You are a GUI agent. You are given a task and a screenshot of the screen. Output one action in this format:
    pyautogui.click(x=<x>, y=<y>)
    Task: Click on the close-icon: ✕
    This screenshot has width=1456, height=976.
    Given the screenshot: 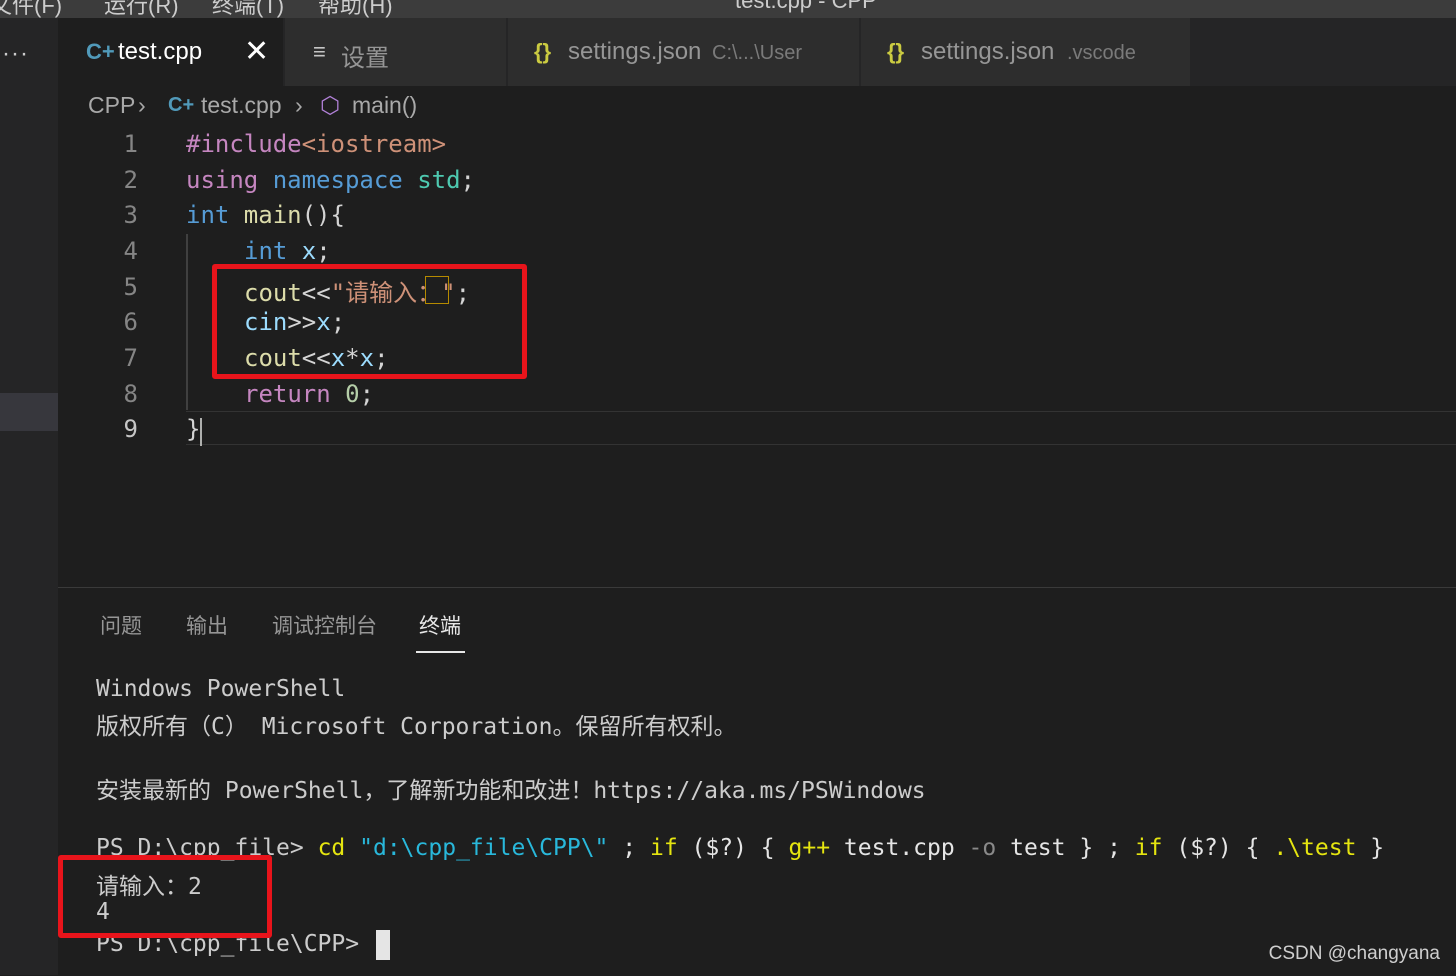 What is the action you would take?
    pyautogui.click(x=256, y=51)
    